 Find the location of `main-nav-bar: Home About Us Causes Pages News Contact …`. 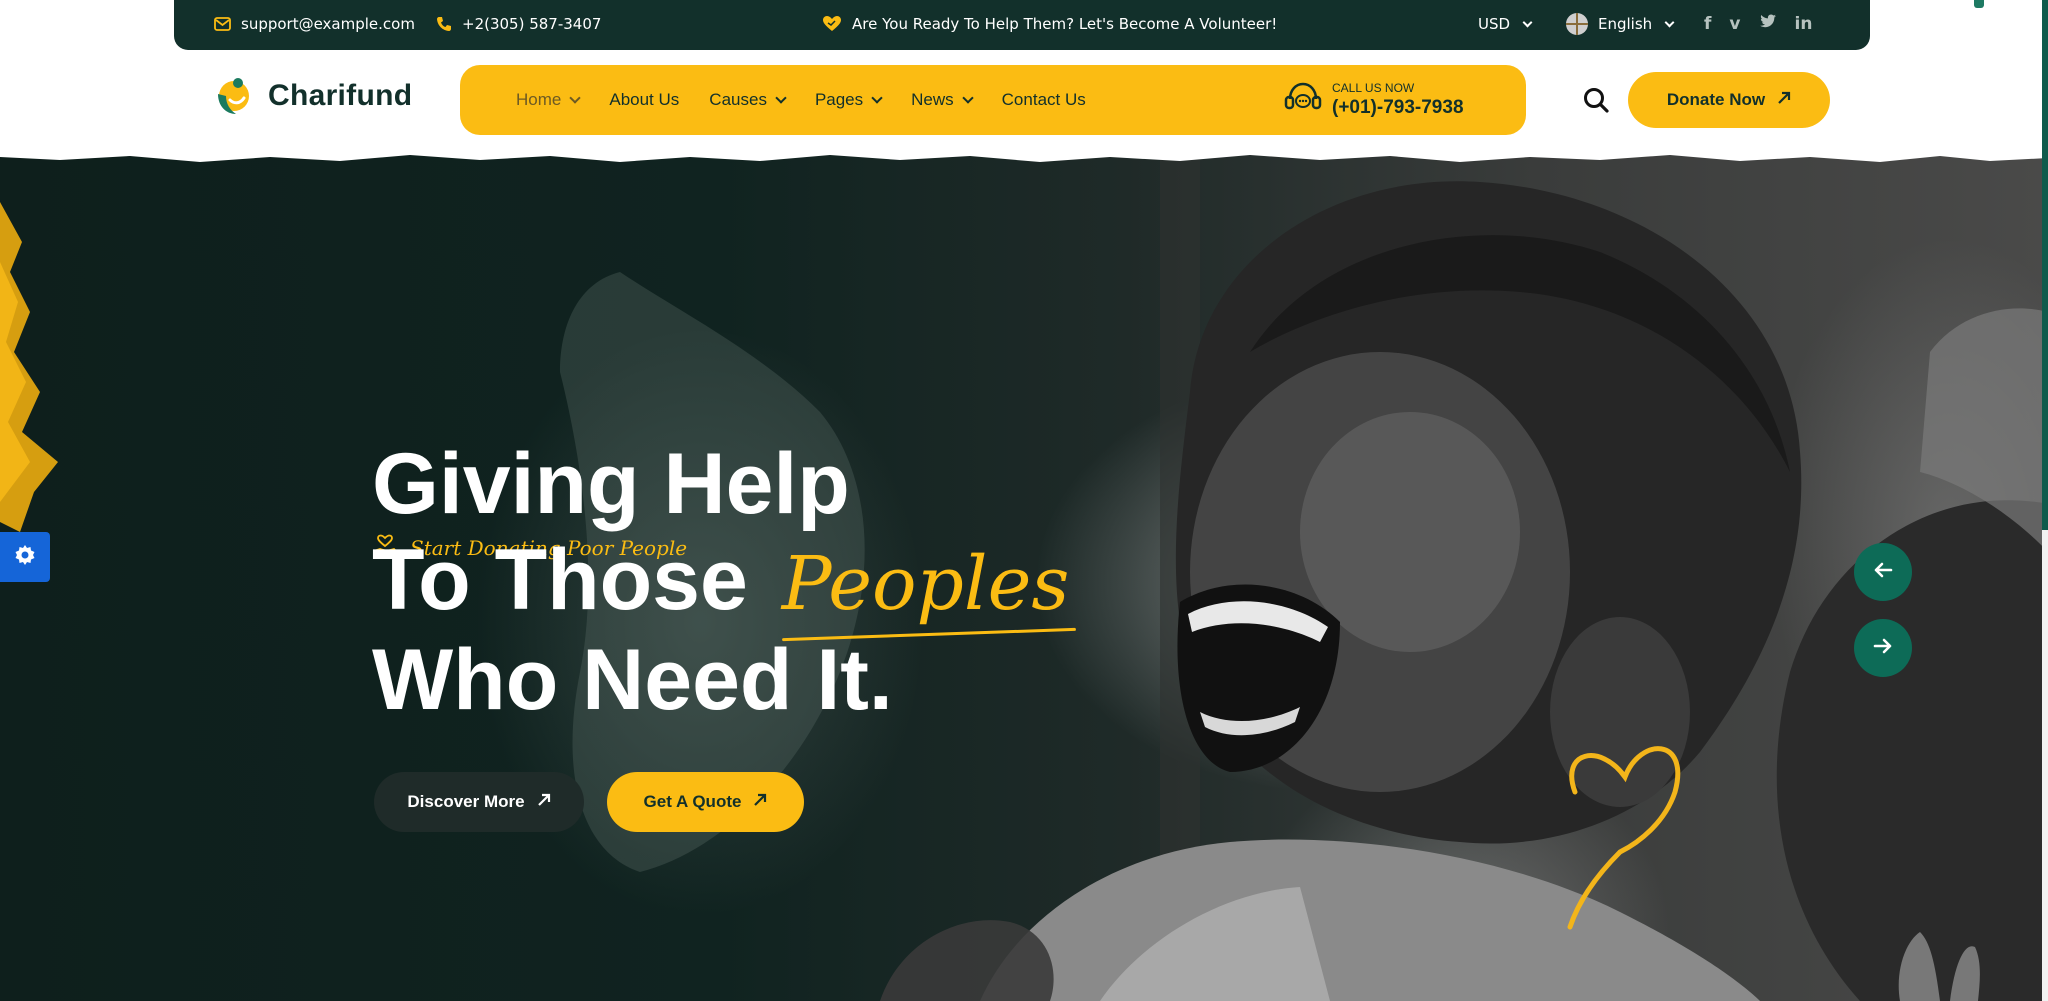

main-nav-bar: Home About Us Causes Pages News Contact … is located at coordinates (1071, 100).